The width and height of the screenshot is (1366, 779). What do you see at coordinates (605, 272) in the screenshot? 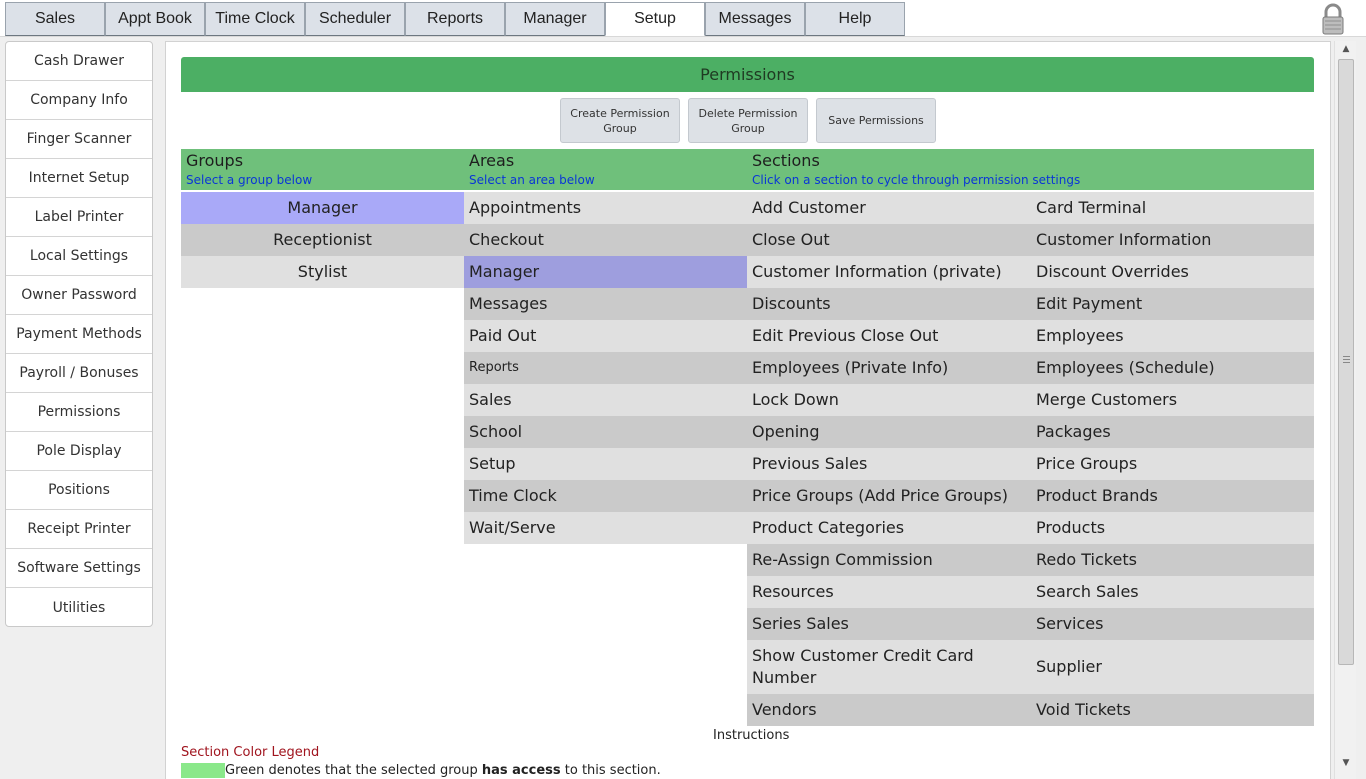
I see `area-row: Manager` at bounding box center [605, 272].